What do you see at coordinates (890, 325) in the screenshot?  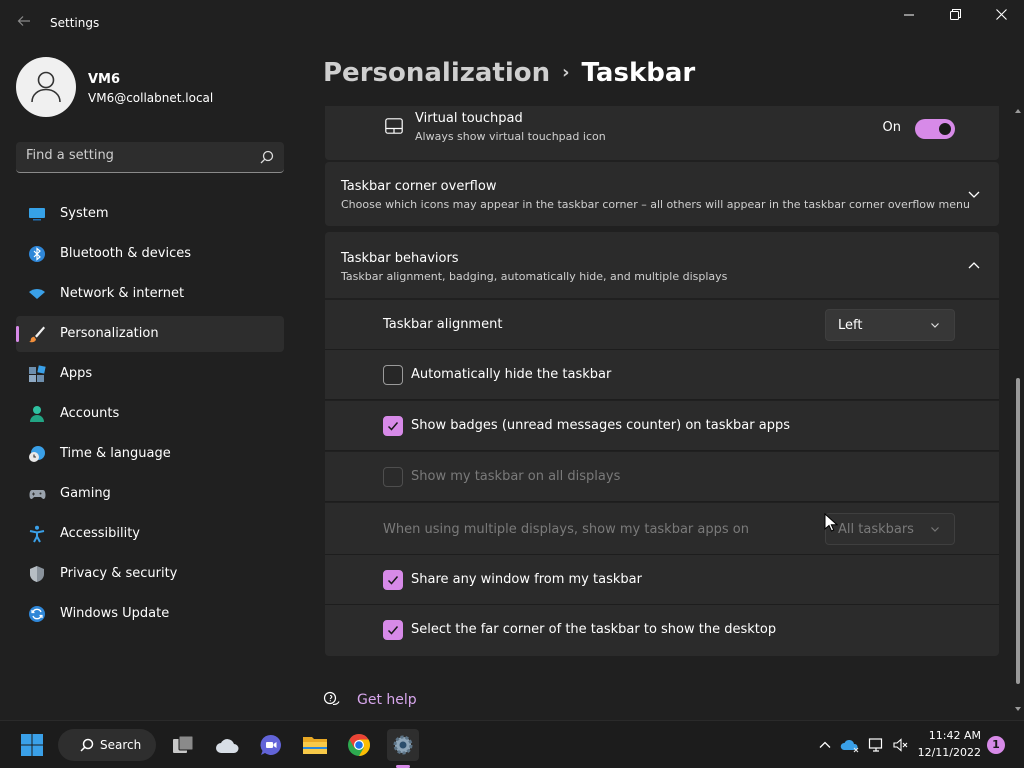 I see `taskbar-alignment-dropdown: Left` at bounding box center [890, 325].